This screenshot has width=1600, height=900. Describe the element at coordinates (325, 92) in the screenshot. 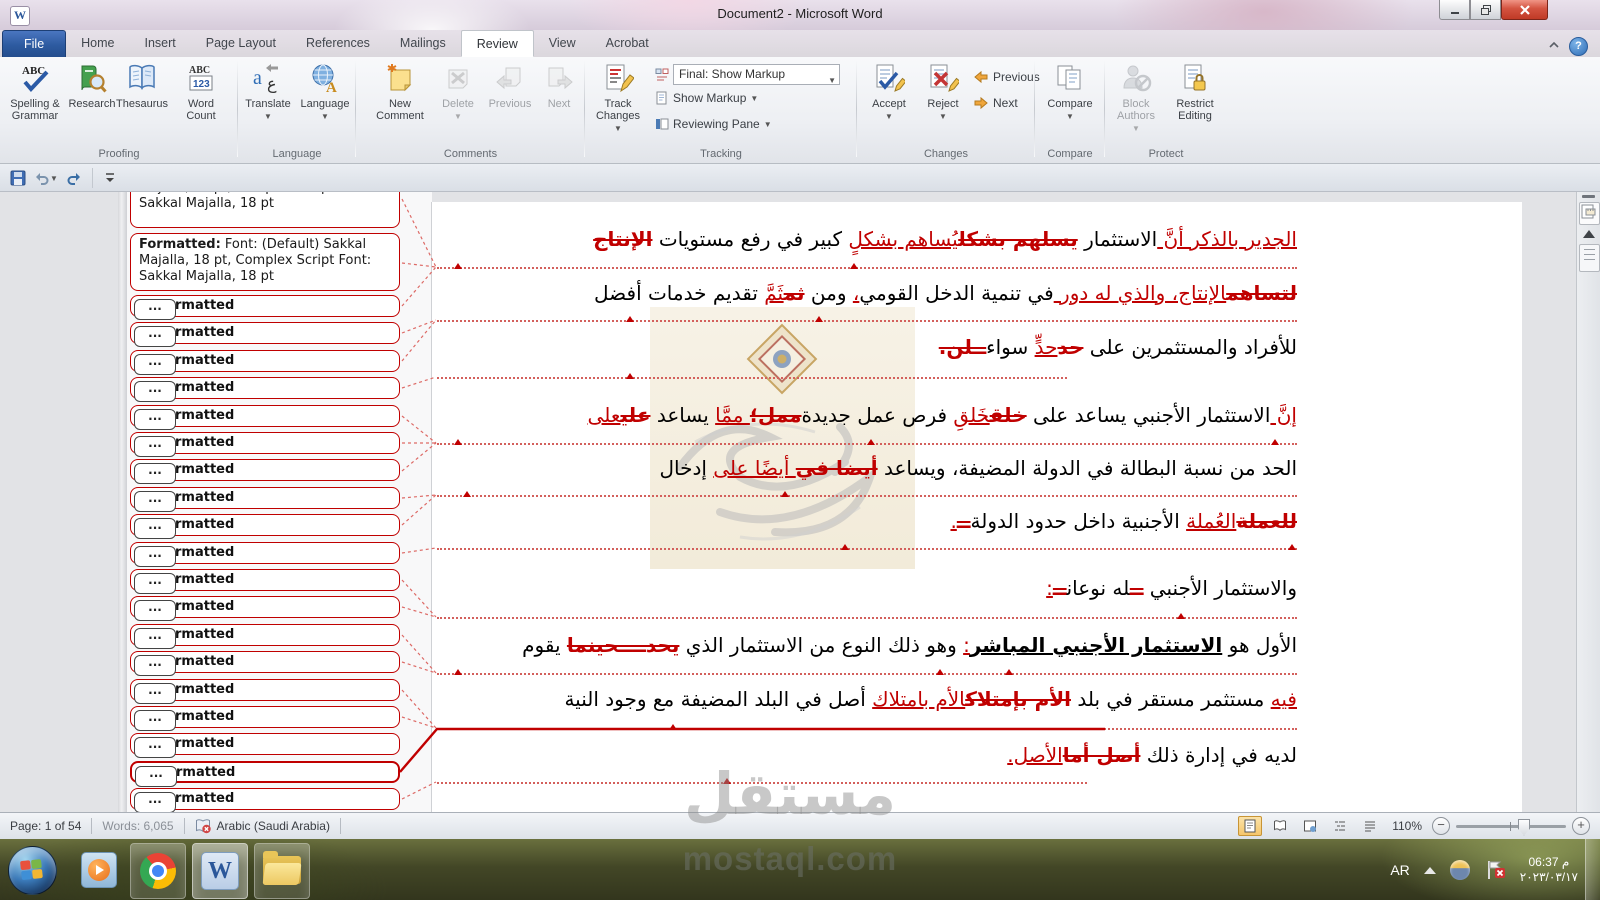

I see `language-button: A Language ▼` at that location.